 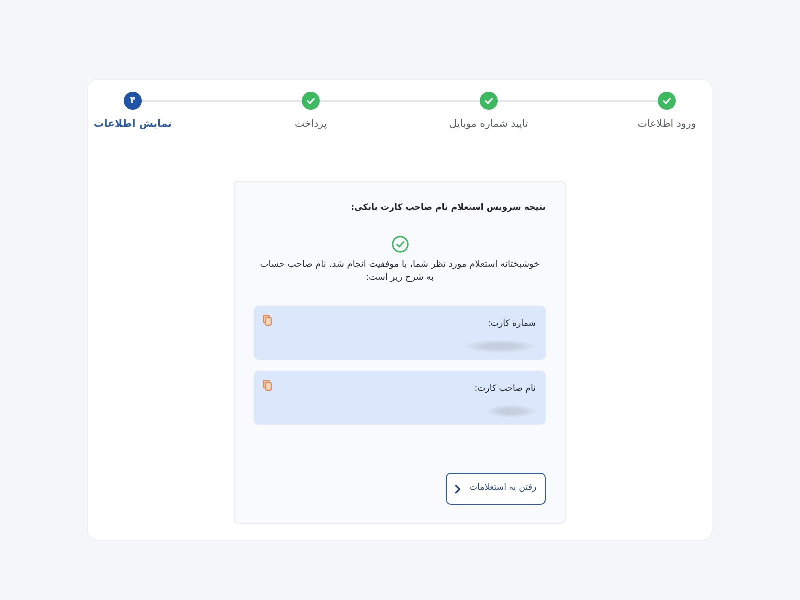 What do you see at coordinates (133, 101) in the screenshot?
I see `step-number: ۴` at bounding box center [133, 101].